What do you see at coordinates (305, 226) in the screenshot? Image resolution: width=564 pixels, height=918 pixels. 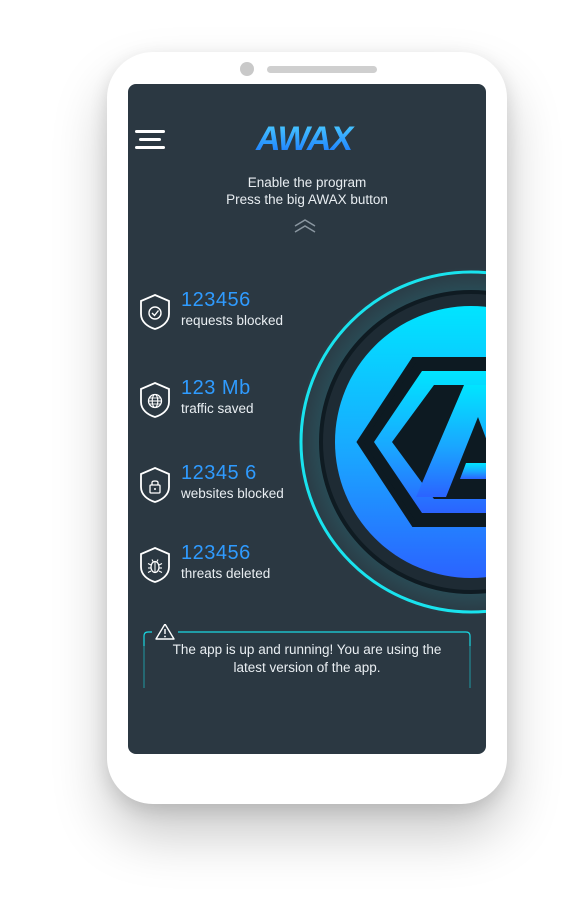 I see `double-chevron-up-icon` at bounding box center [305, 226].